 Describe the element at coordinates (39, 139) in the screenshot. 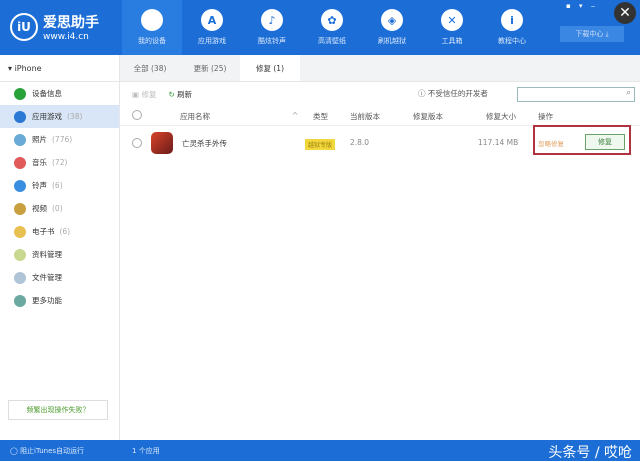

I see `sidebar-item-label: 照片` at that location.